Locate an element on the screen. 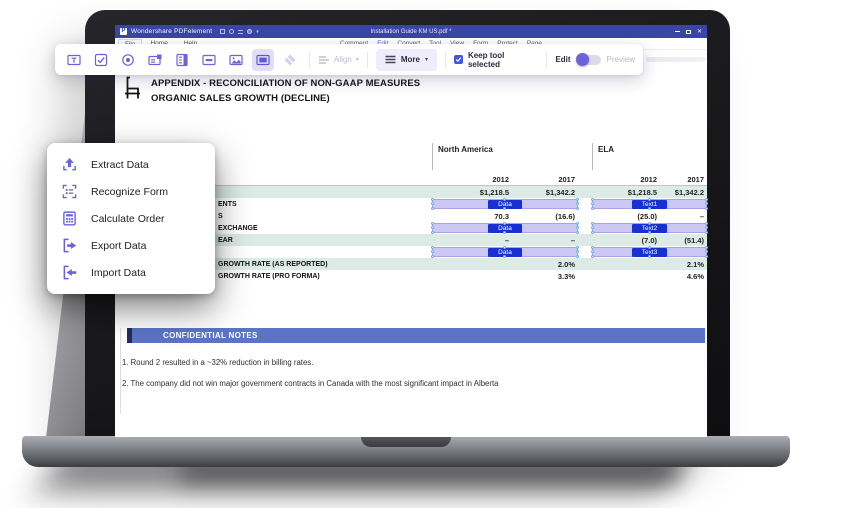 The image size is (847, 508). toggle-knob is located at coordinates (582, 59).